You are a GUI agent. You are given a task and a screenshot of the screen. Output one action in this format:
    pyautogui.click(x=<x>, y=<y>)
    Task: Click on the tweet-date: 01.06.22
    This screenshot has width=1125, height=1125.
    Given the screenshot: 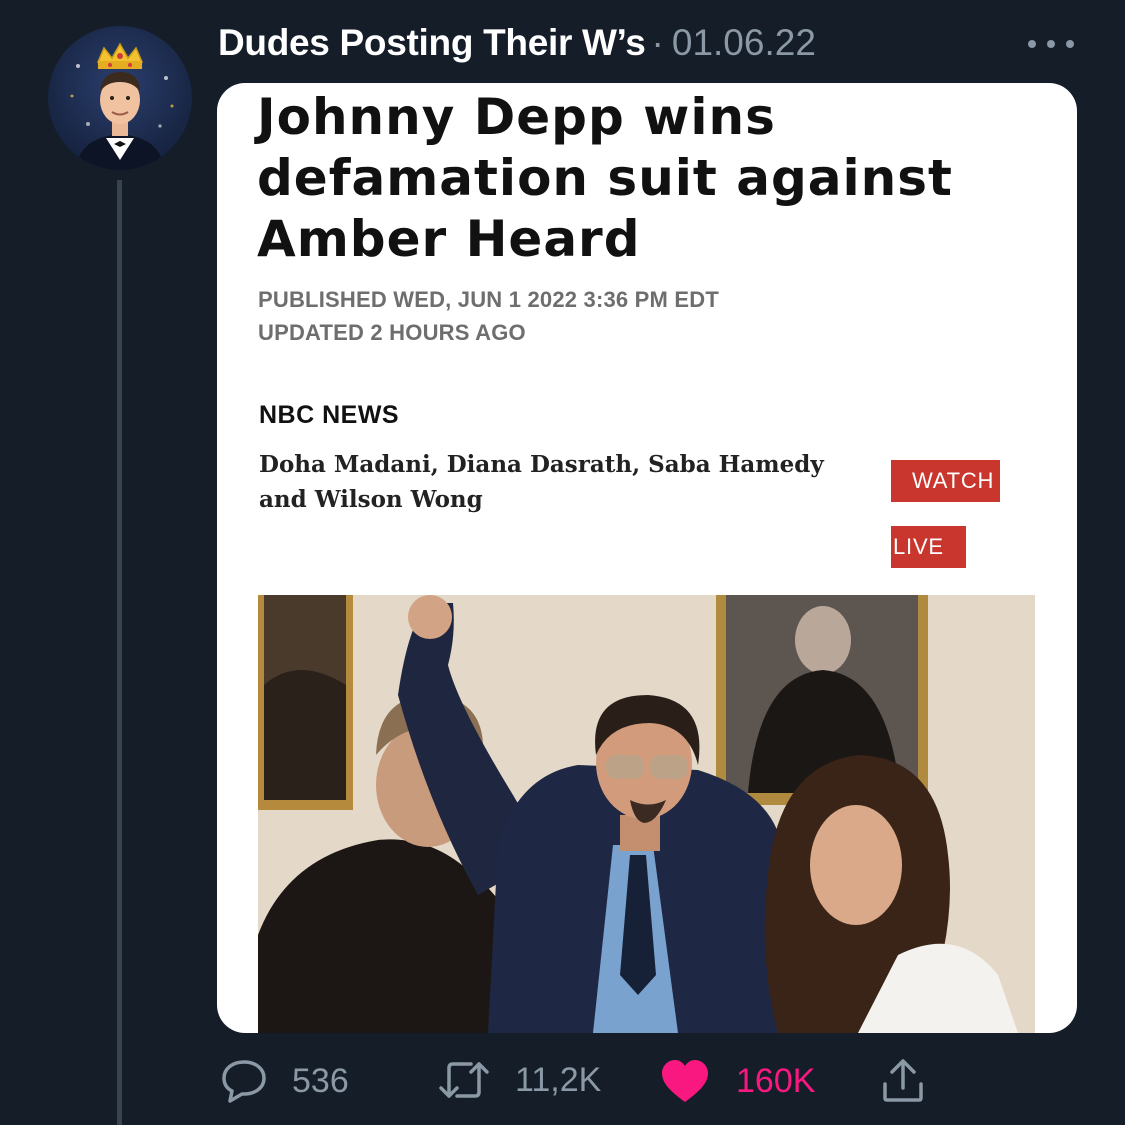 What is the action you would take?
    pyautogui.click(x=744, y=43)
    